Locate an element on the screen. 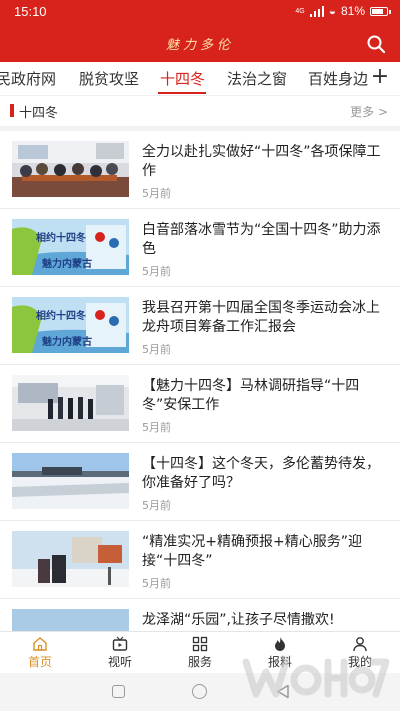 This screenshot has width=400, height=711. news-item: 全力以赴扎实做好“十四冬”各项保障工作 5月前 is located at coordinates (200, 170).